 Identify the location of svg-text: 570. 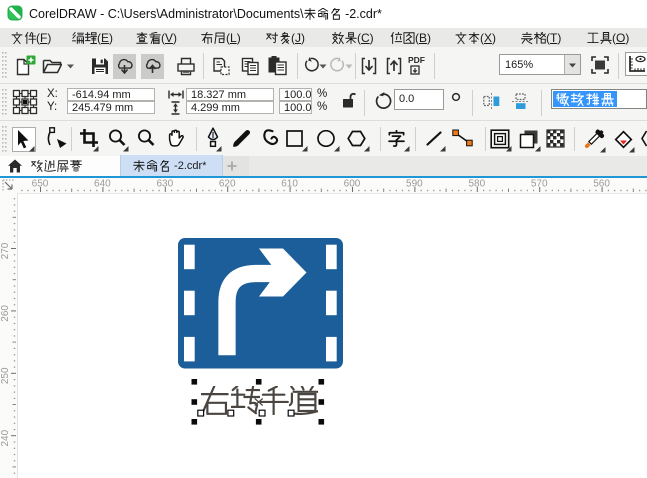
(539, 184).